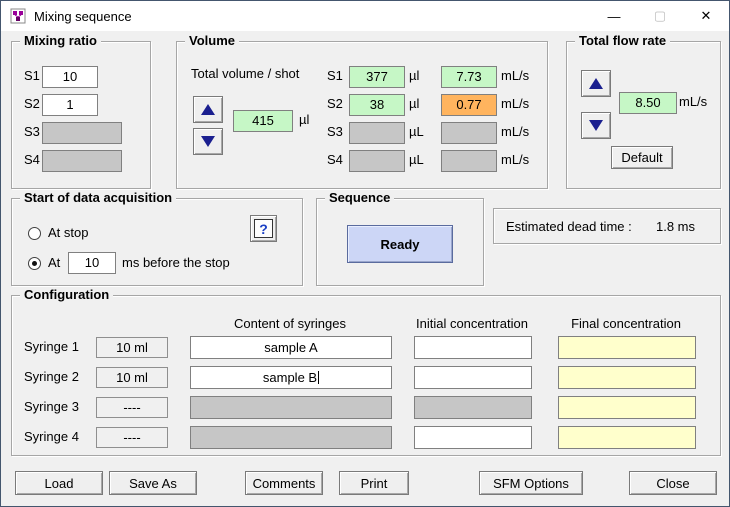  I want to click on volume-s3-value, so click(377, 133).